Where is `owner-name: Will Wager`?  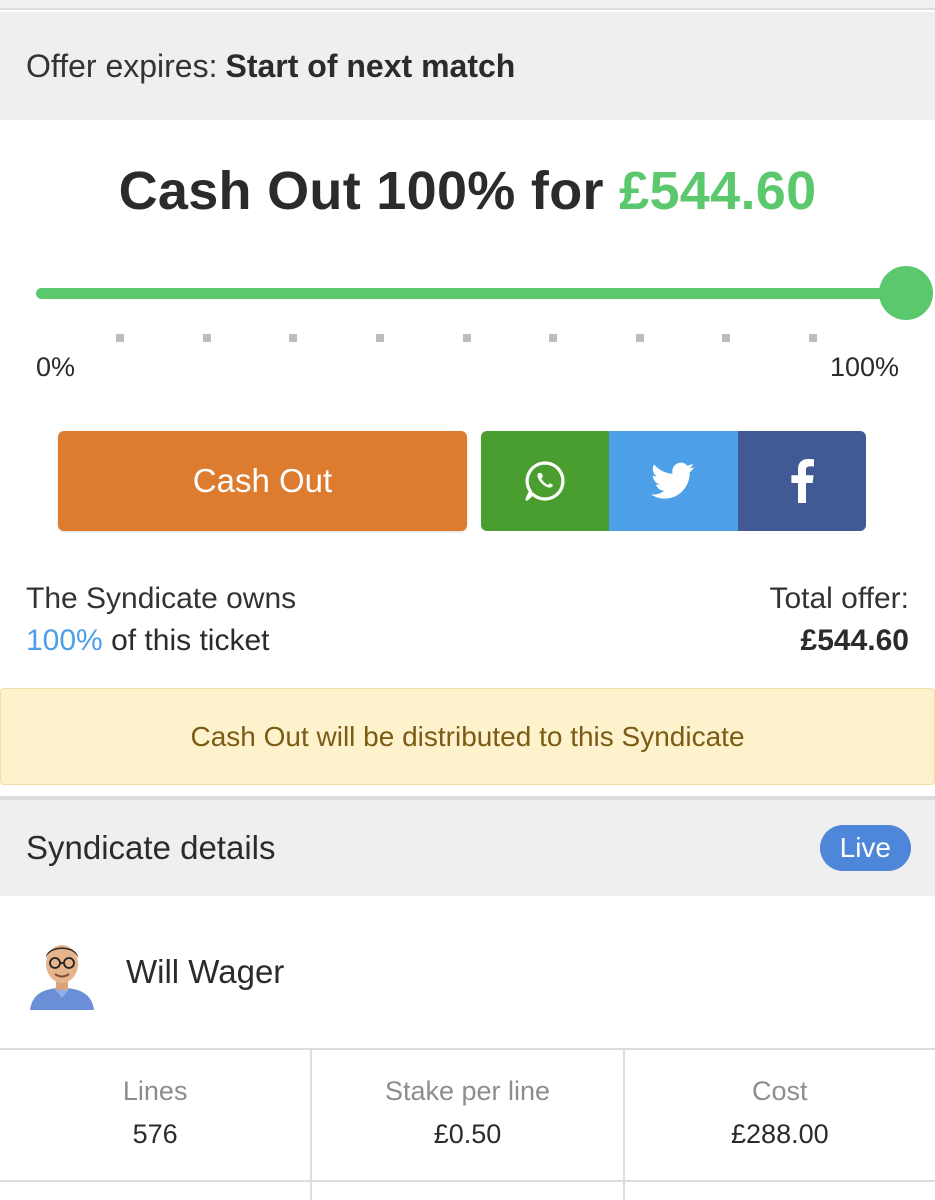
owner-name: Will Wager is located at coordinates (205, 971).